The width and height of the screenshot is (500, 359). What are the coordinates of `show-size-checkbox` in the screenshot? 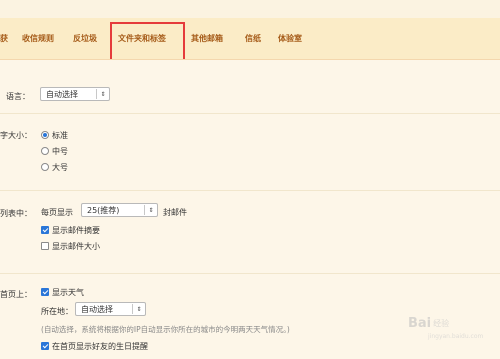 It's located at (45, 246).